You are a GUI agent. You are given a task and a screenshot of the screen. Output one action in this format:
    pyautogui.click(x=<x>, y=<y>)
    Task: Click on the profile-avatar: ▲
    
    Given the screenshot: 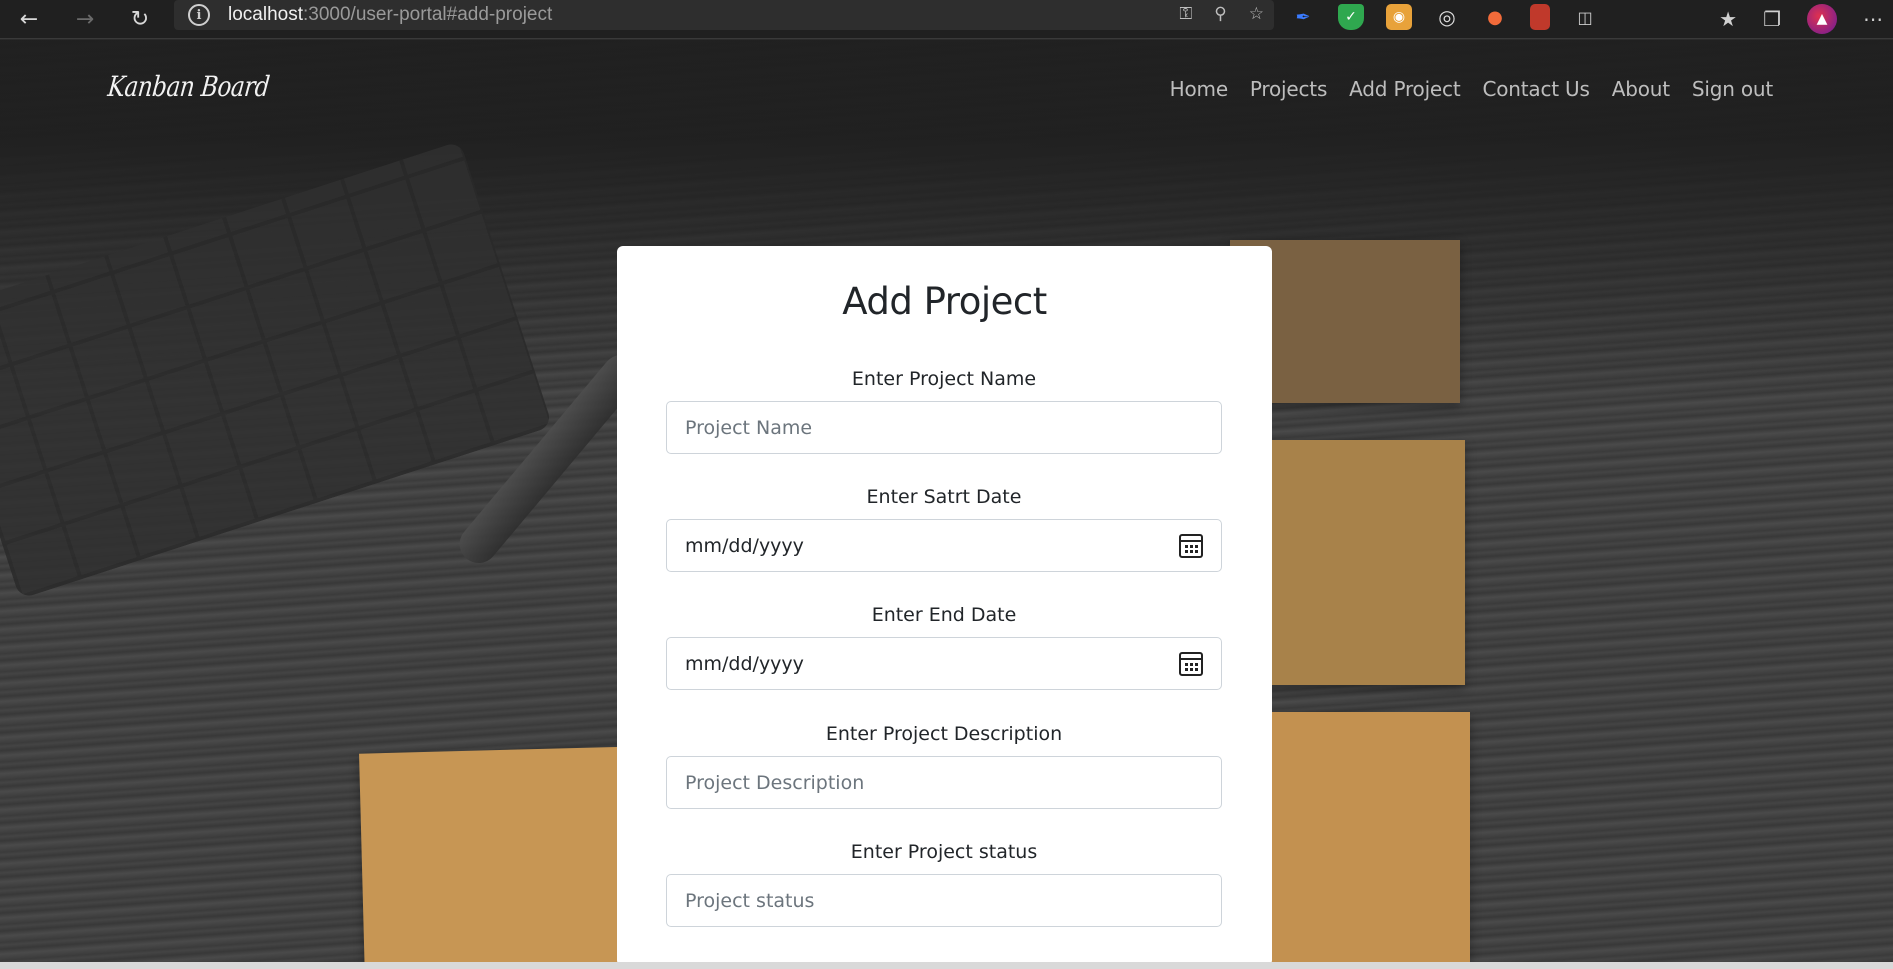 What is the action you would take?
    pyautogui.click(x=1822, y=19)
    